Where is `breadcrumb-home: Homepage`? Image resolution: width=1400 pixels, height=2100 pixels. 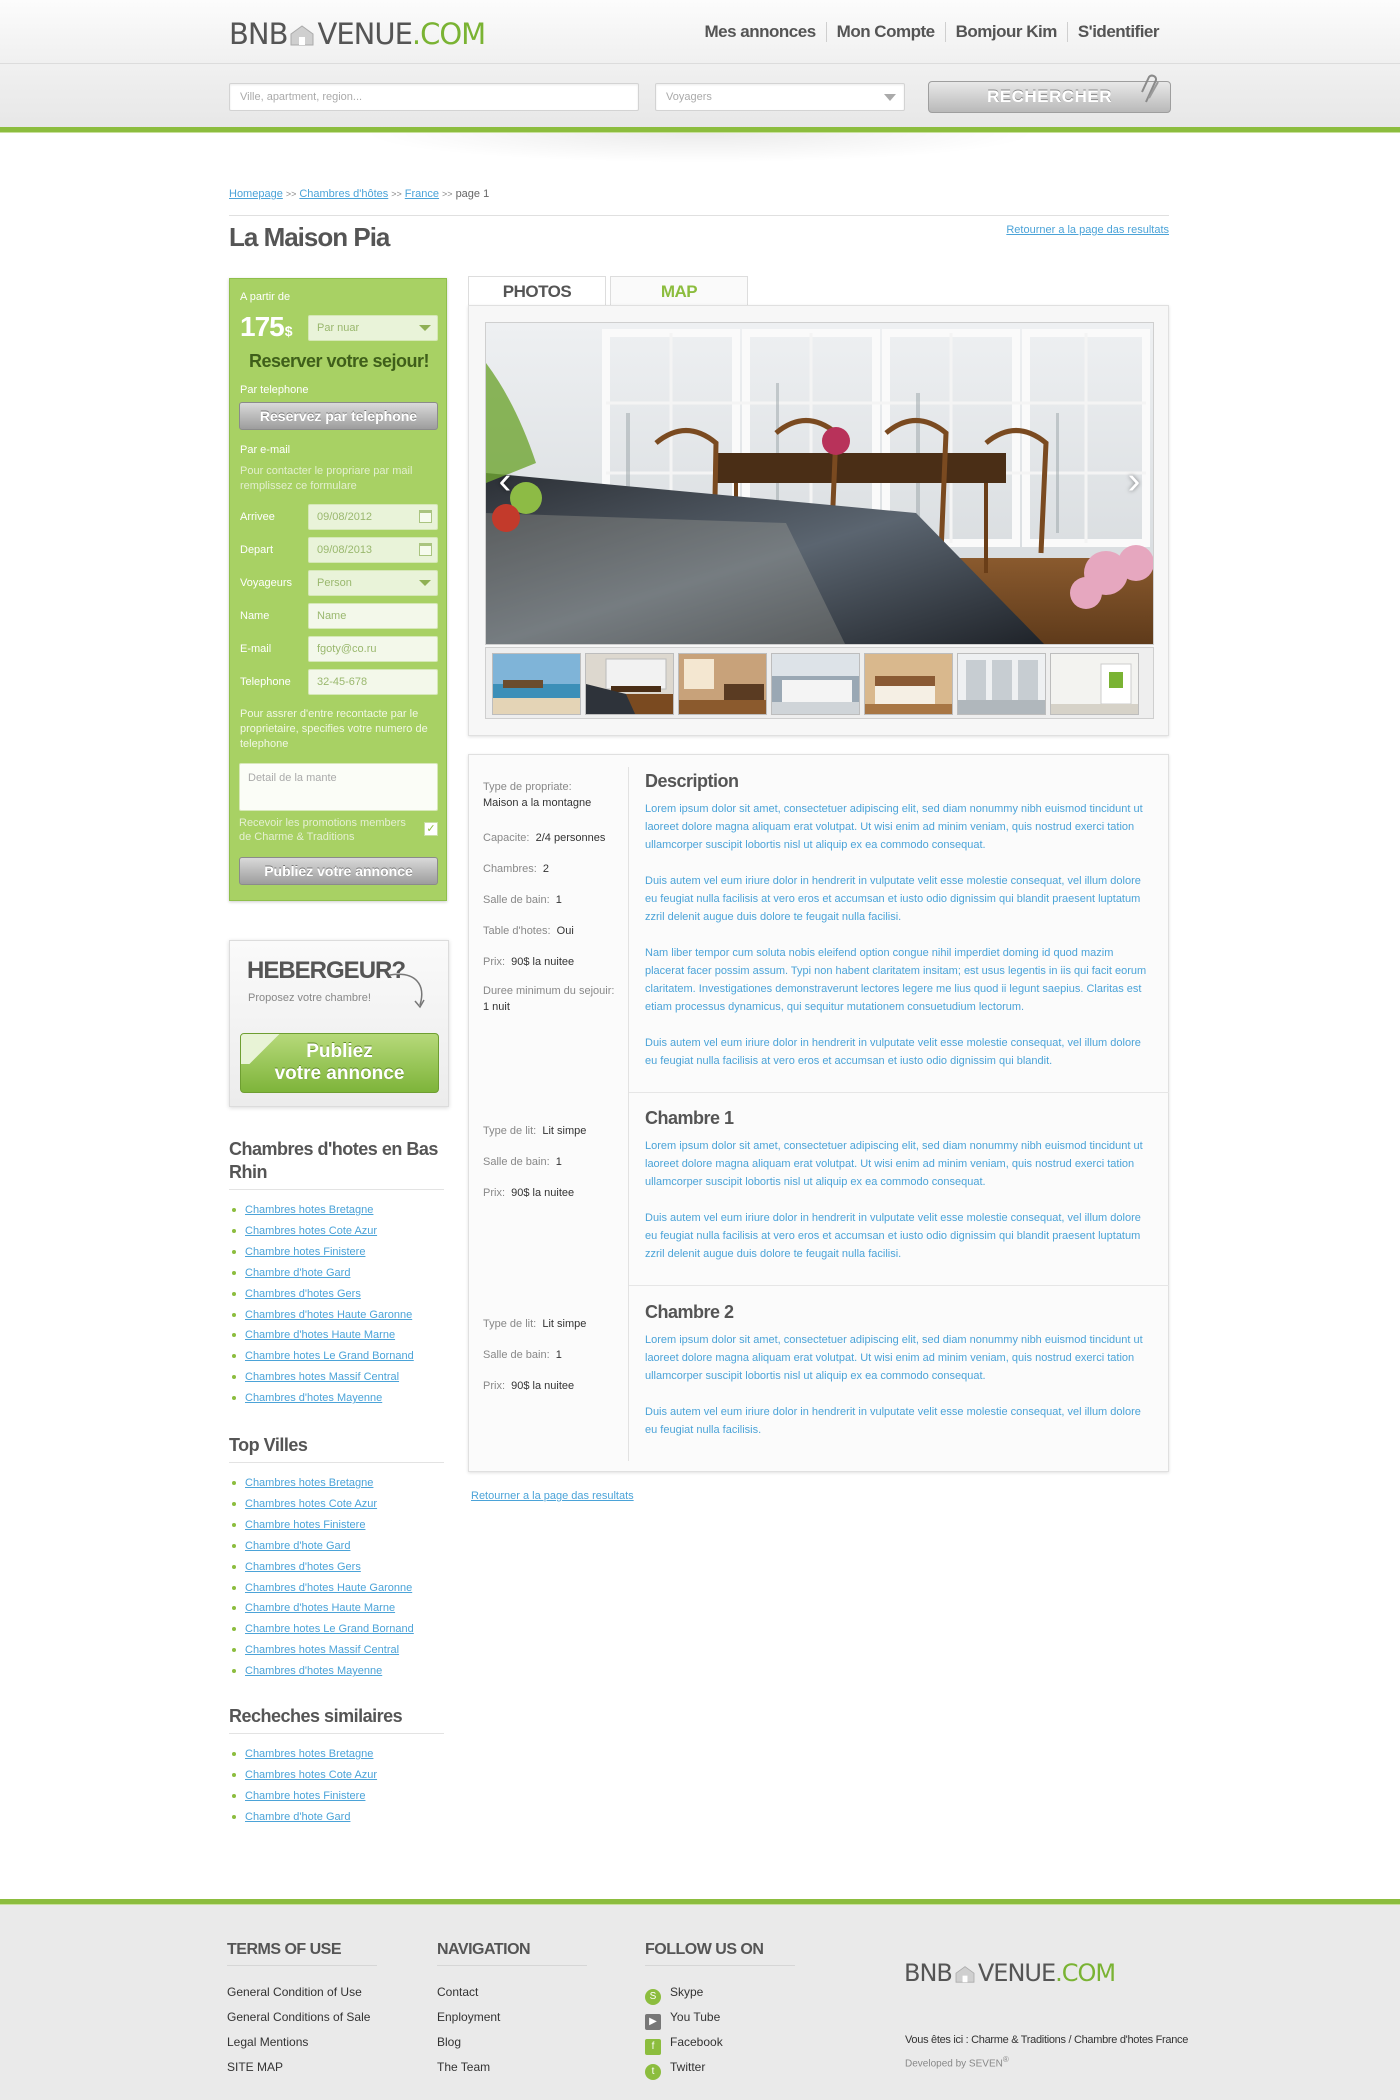 breadcrumb-home: Homepage is located at coordinates (256, 194).